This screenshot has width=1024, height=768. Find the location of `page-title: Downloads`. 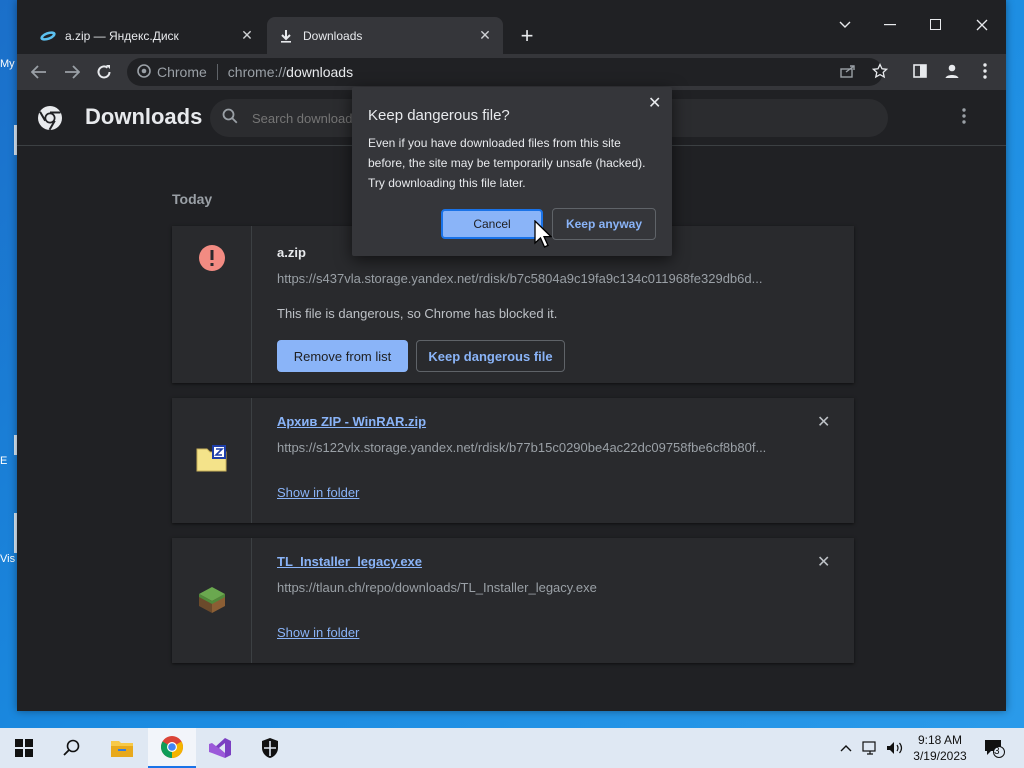

page-title: Downloads is located at coordinates (144, 116).